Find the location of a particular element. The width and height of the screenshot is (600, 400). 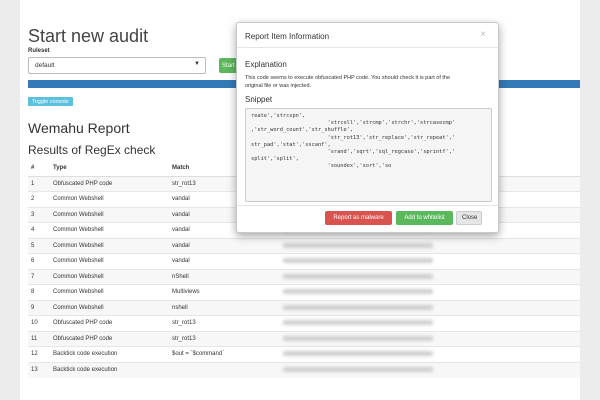

start-audit-heading: Start new audit is located at coordinates (88, 36).